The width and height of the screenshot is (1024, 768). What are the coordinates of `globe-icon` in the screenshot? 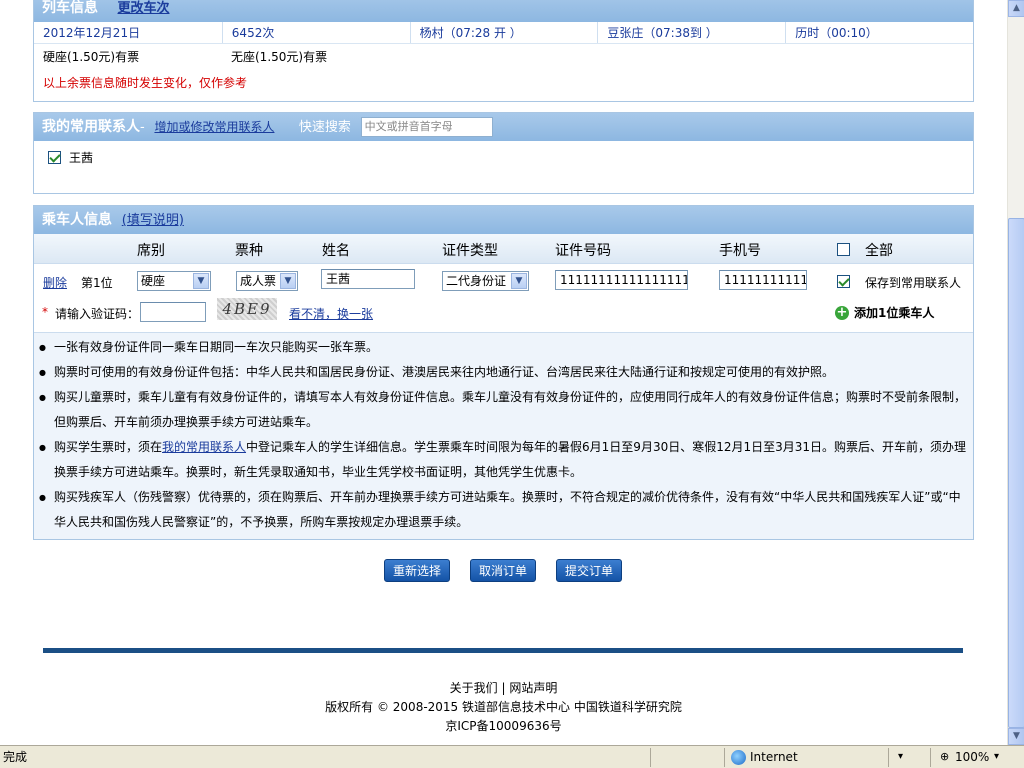 It's located at (738, 757).